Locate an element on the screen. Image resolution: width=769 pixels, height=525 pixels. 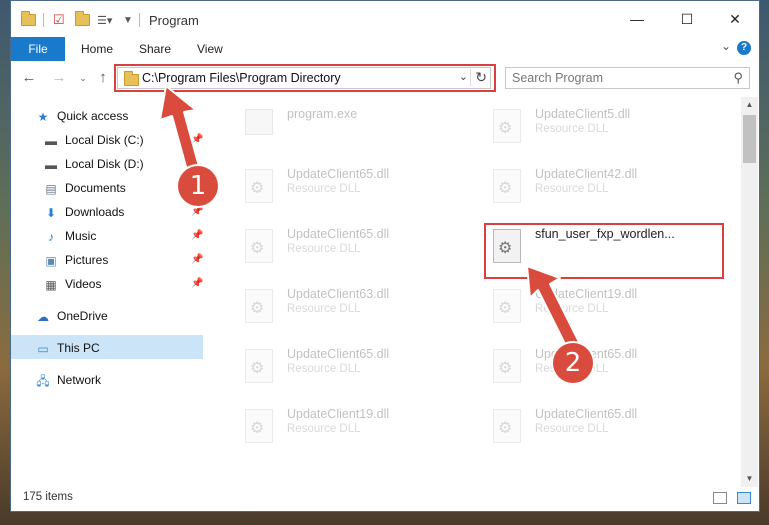
arrow-1-icon is located at coordinates (180, 130).